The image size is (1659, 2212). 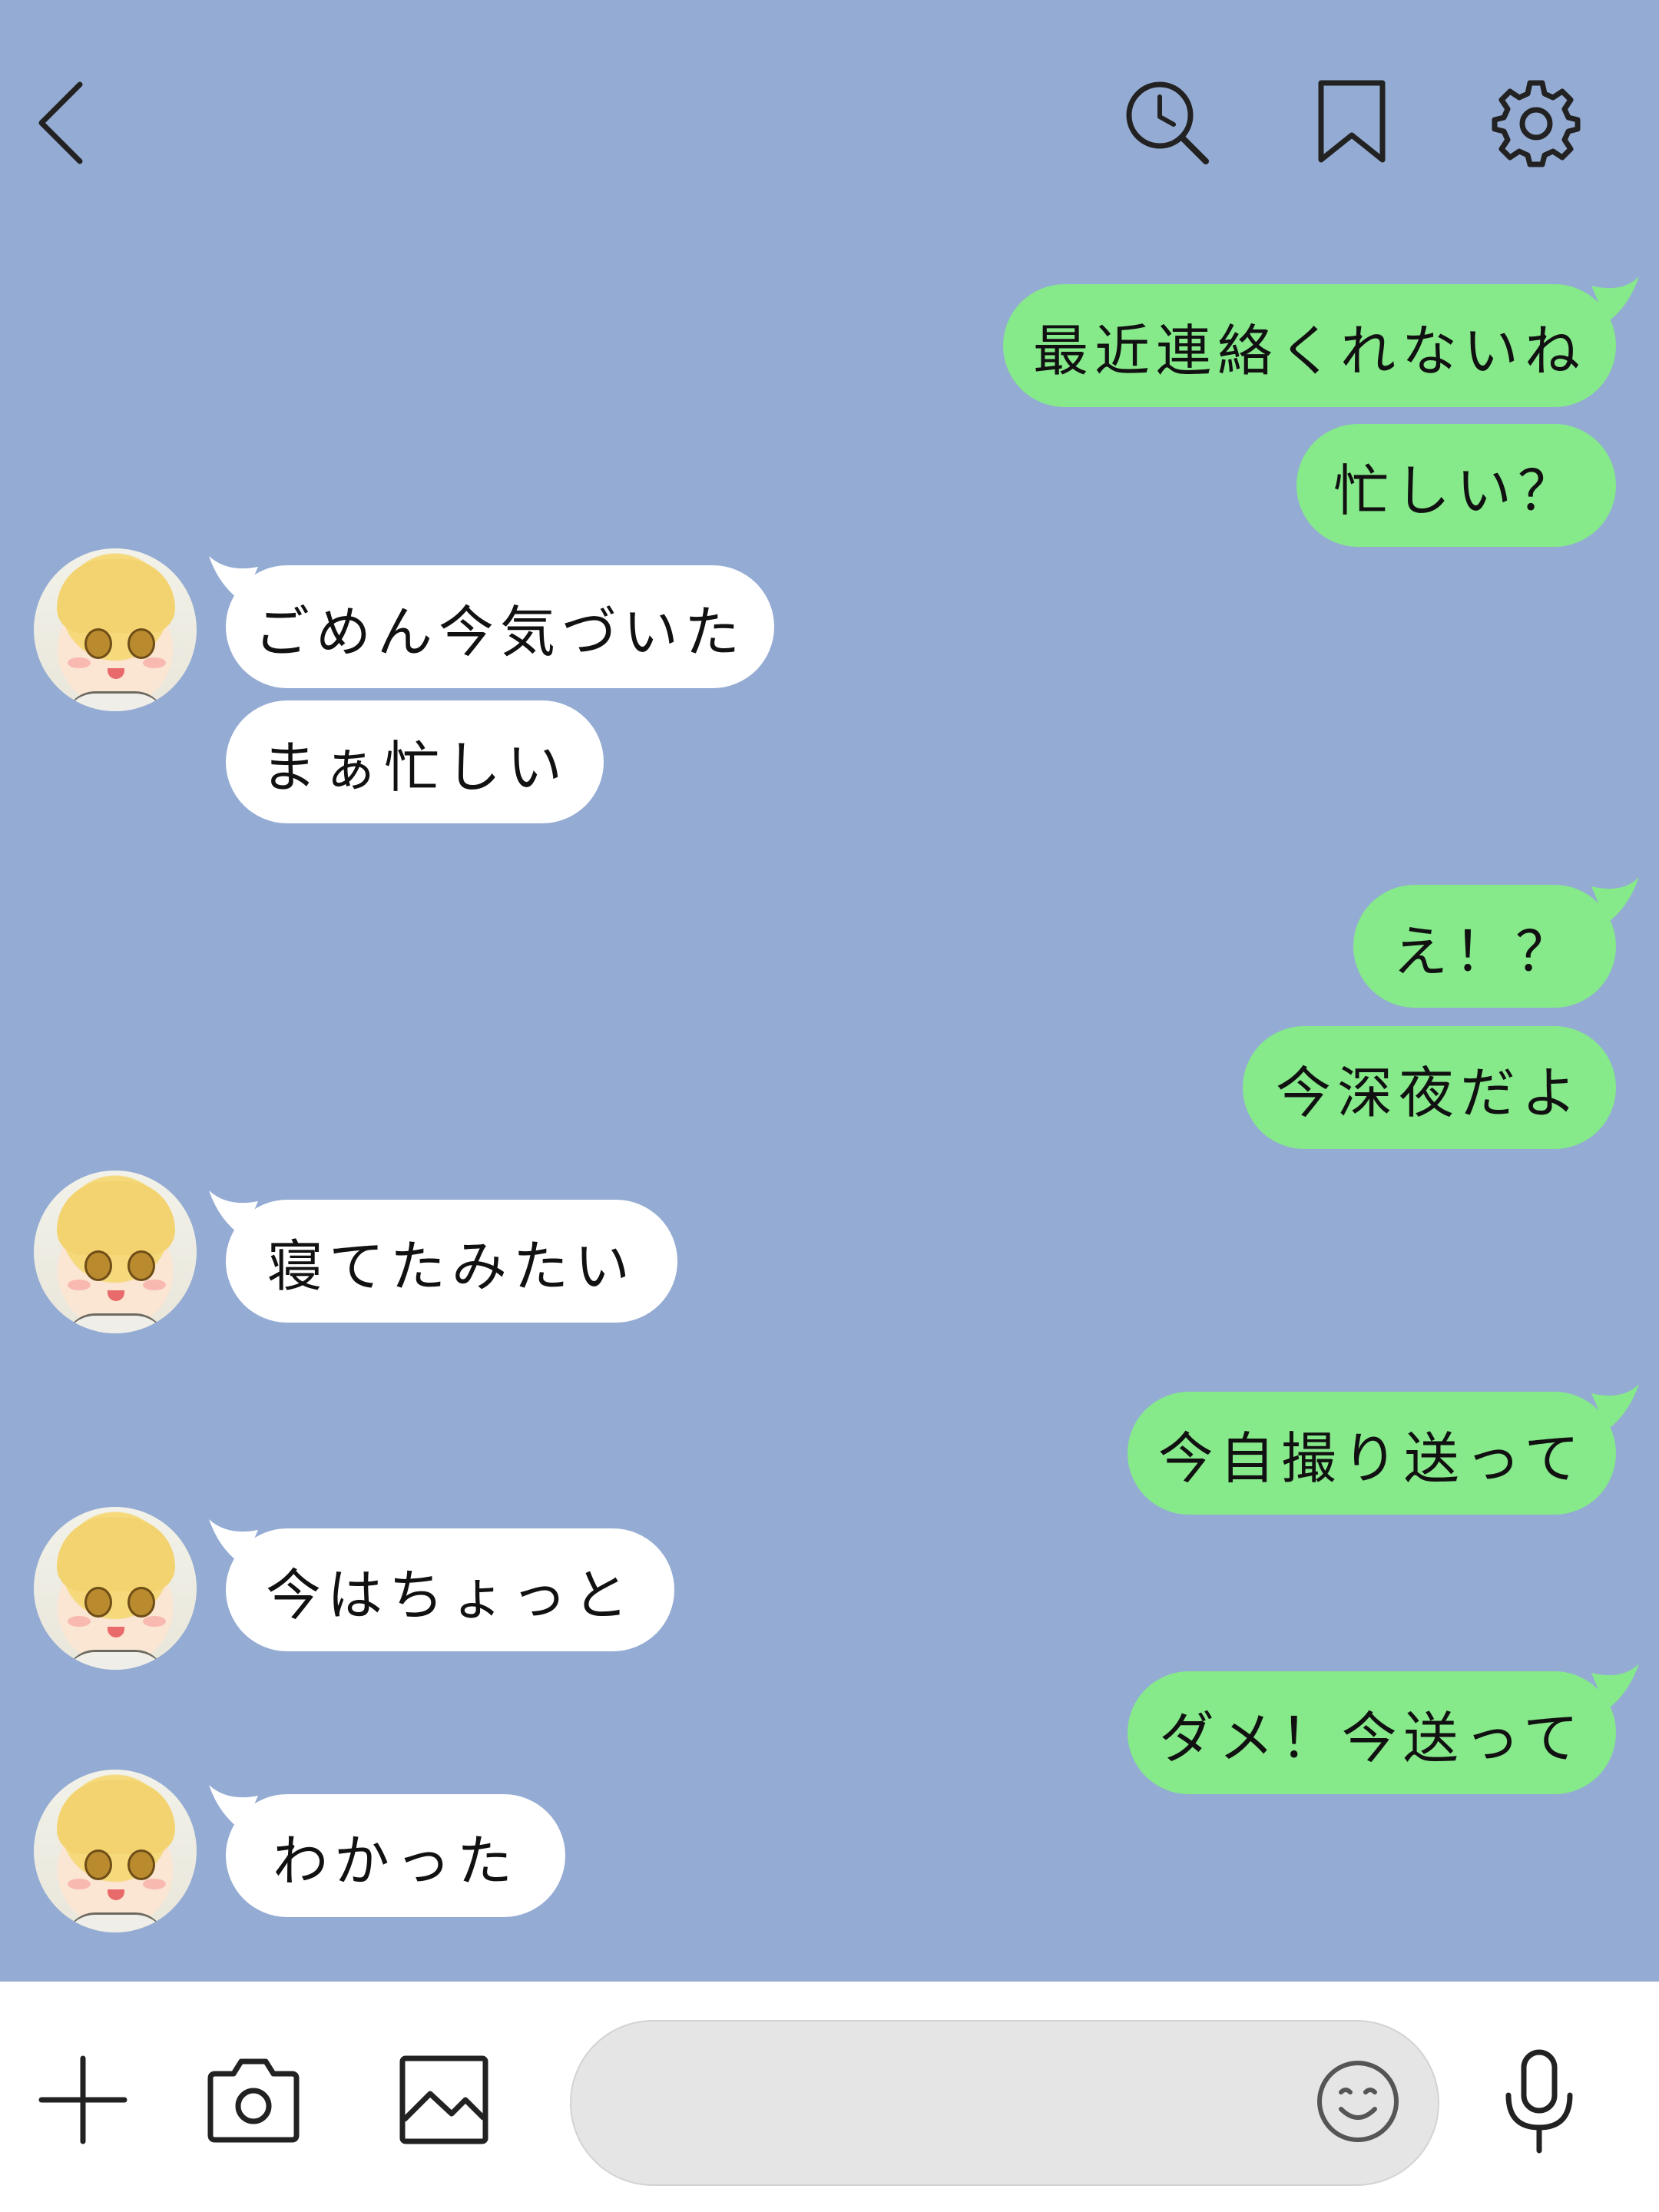 What do you see at coordinates (500, 631) in the screenshot?
I see `message-text: ごめん今気づいた` at bounding box center [500, 631].